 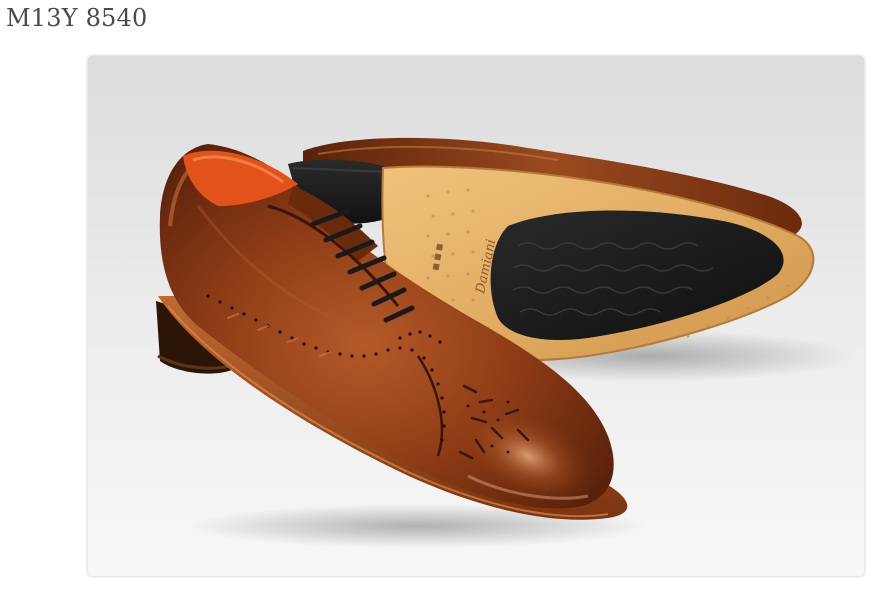 What do you see at coordinates (77, 18) in the screenshot?
I see `product-title: M13Y 8540` at bounding box center [77, 18].